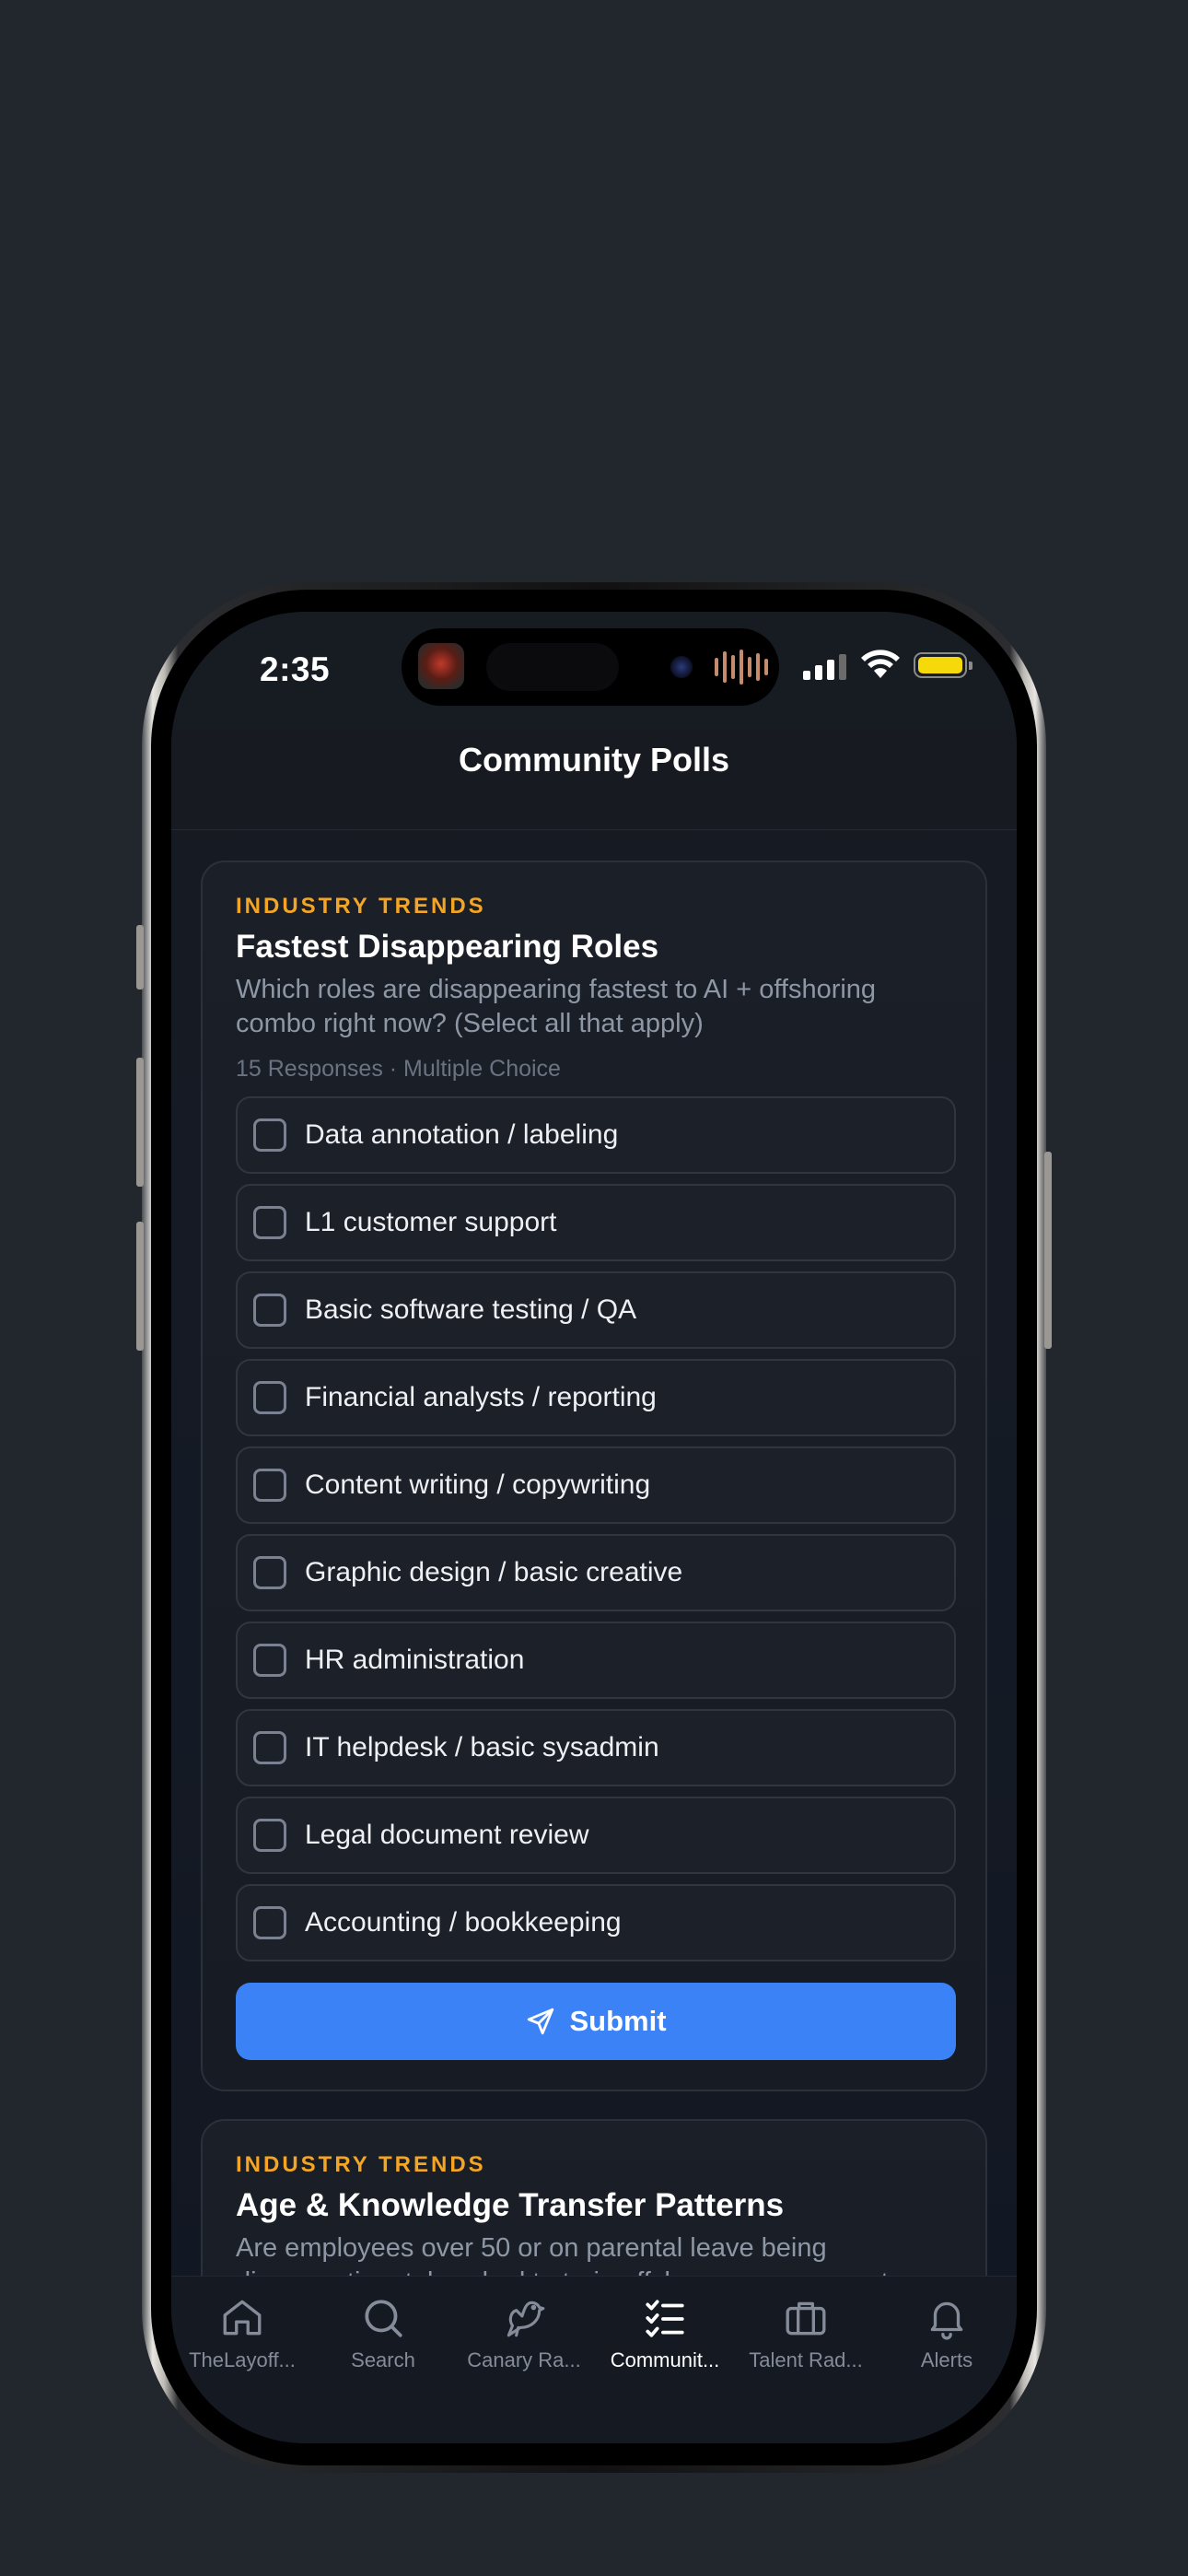 The height and width of the screenshot is (2576, 1188). I want to click on poll-option: IT helpdesk / basic sysadmin, so click(596, 1747).